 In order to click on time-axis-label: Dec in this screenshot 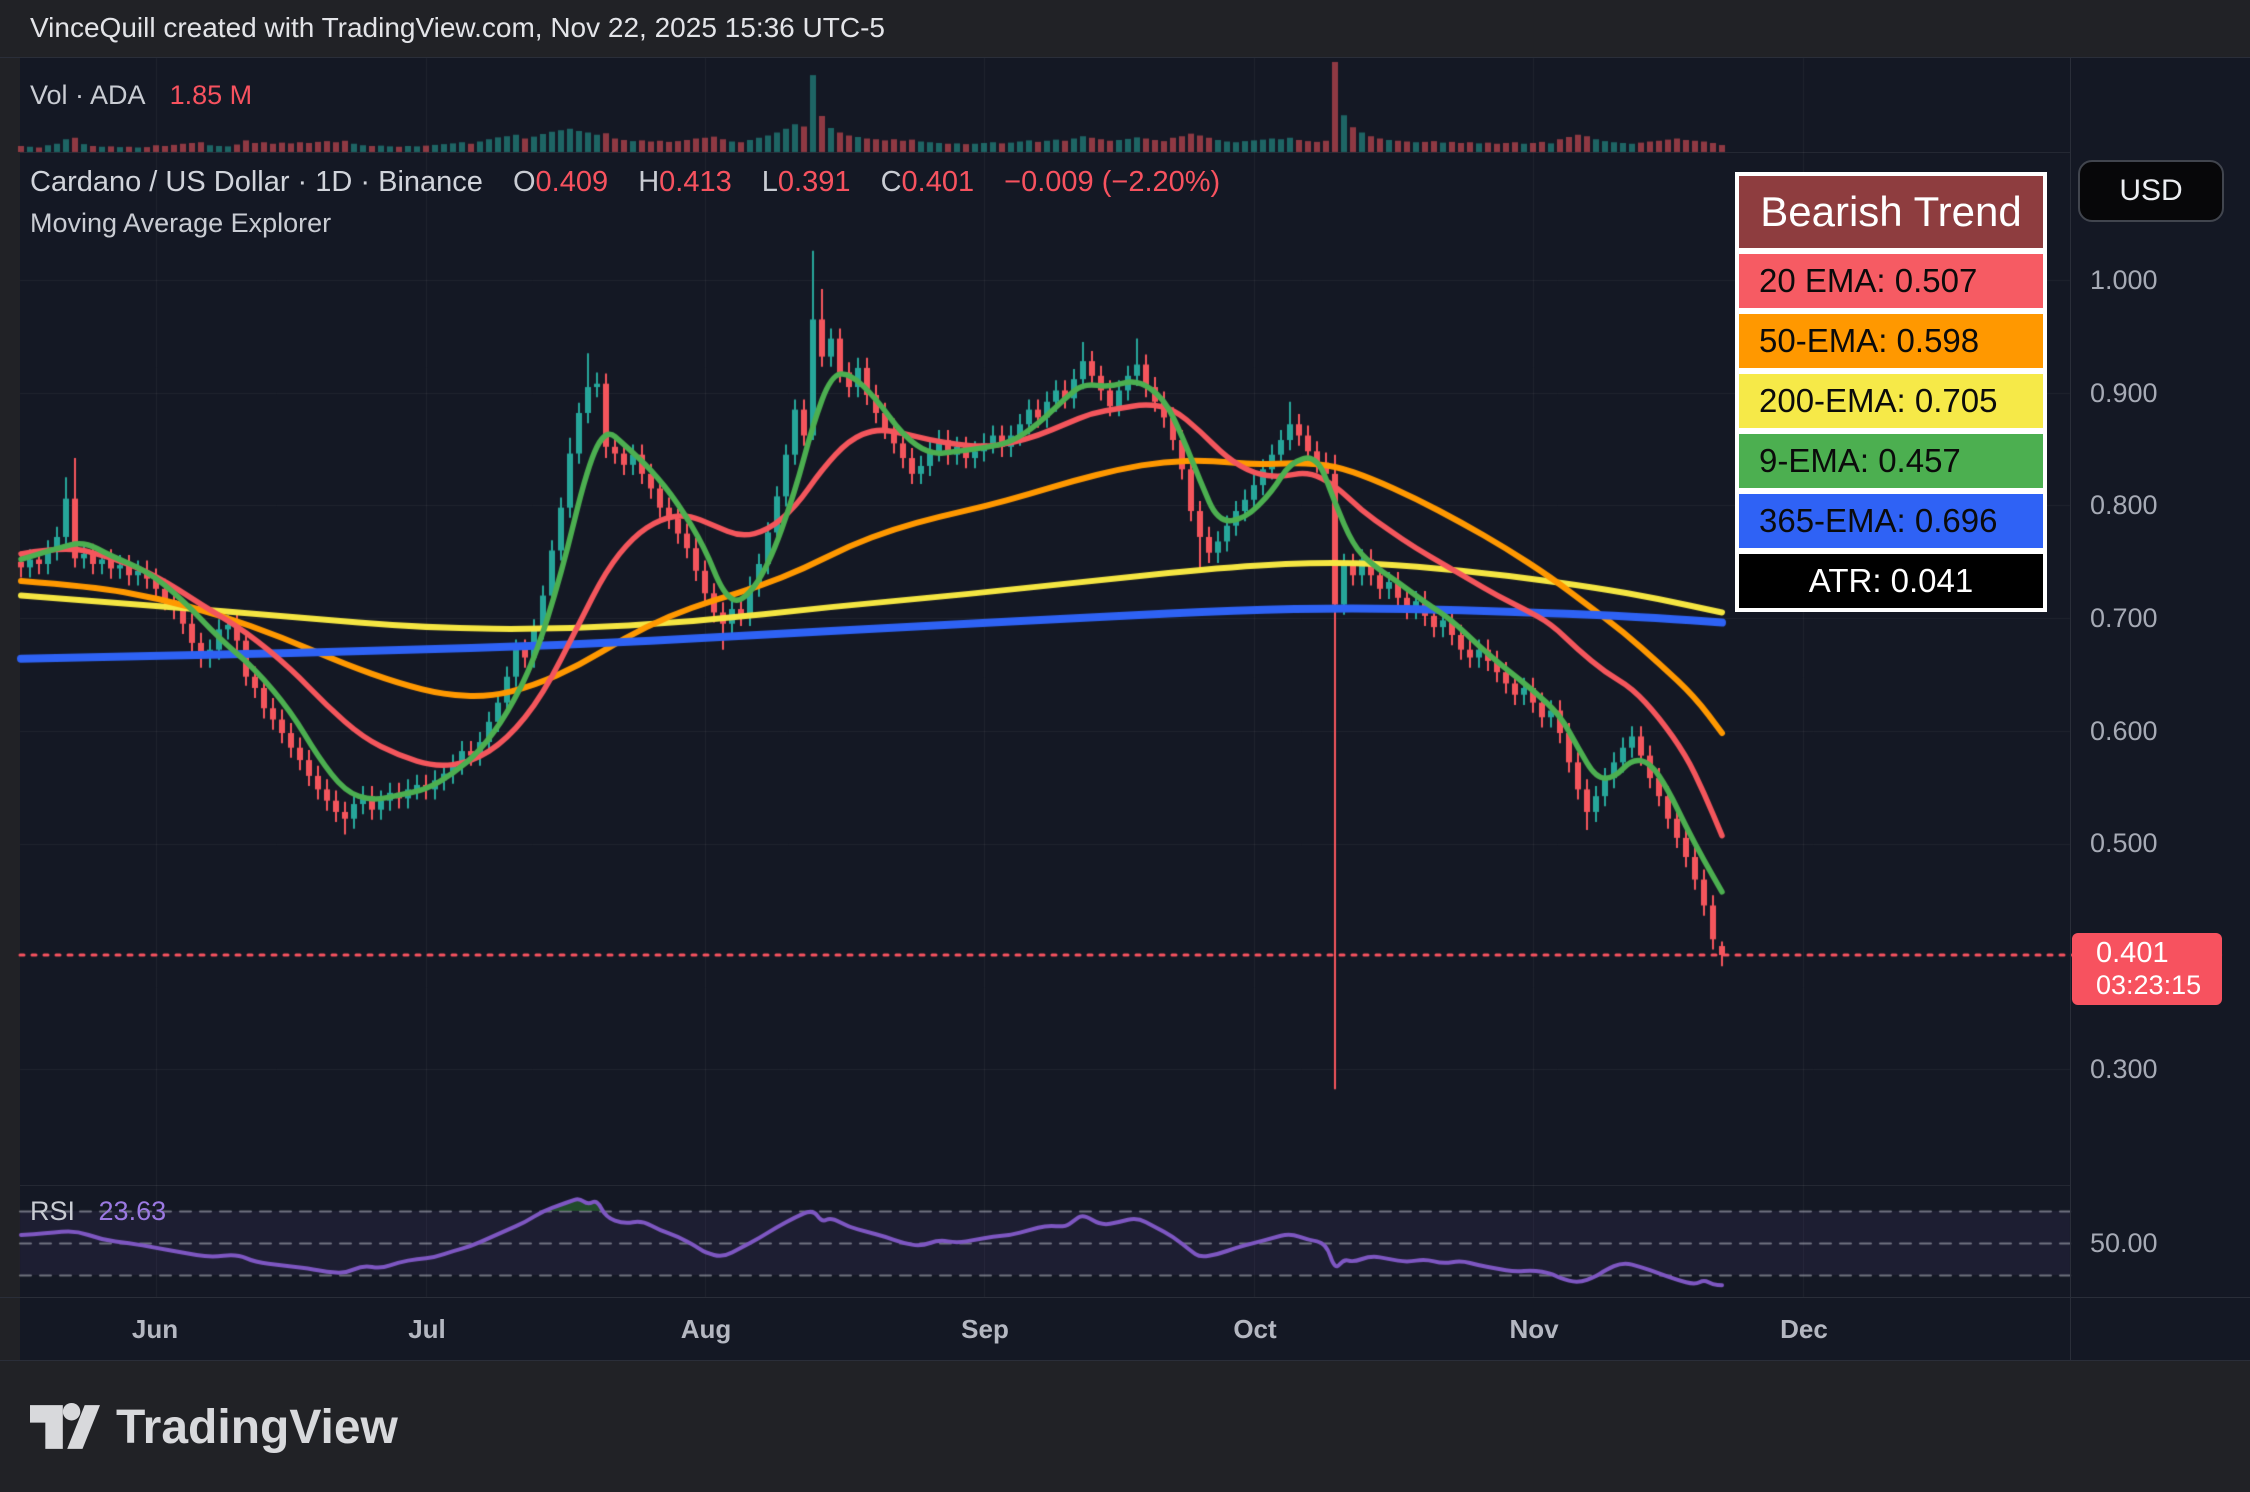, I will do `click(1804, 1329)`.